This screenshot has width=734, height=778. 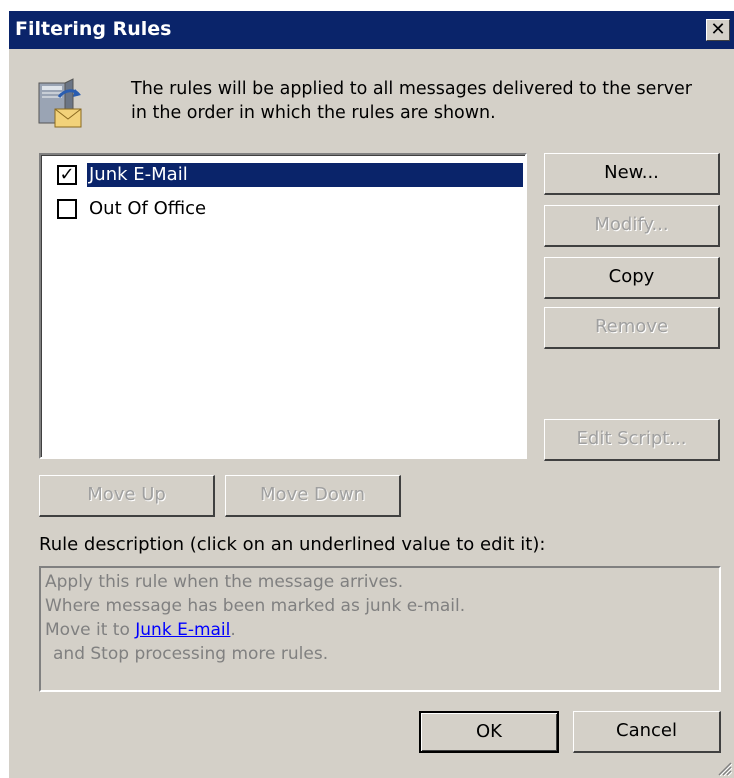 What do you see at coordinates (148, 208) in the screenshot?
I see `rule-label: Out Of Office` at bounding box center [148, 208].